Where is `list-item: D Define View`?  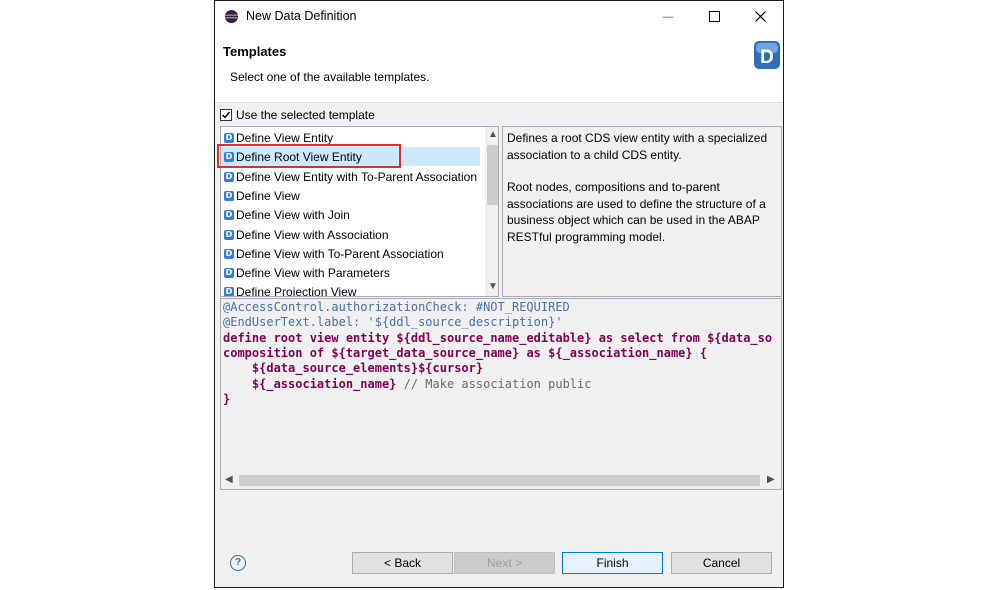 list-item: D Define View is located at coordinates (350, 195).